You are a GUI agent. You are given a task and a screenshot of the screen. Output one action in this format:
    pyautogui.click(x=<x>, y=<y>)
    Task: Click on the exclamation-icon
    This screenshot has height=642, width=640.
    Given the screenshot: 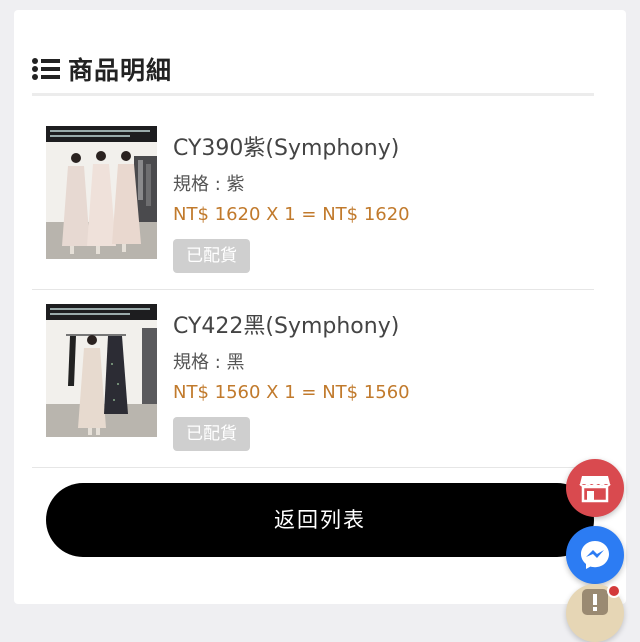 What is the action you would take?
    pyautogui.click(x=595, y=602)
    